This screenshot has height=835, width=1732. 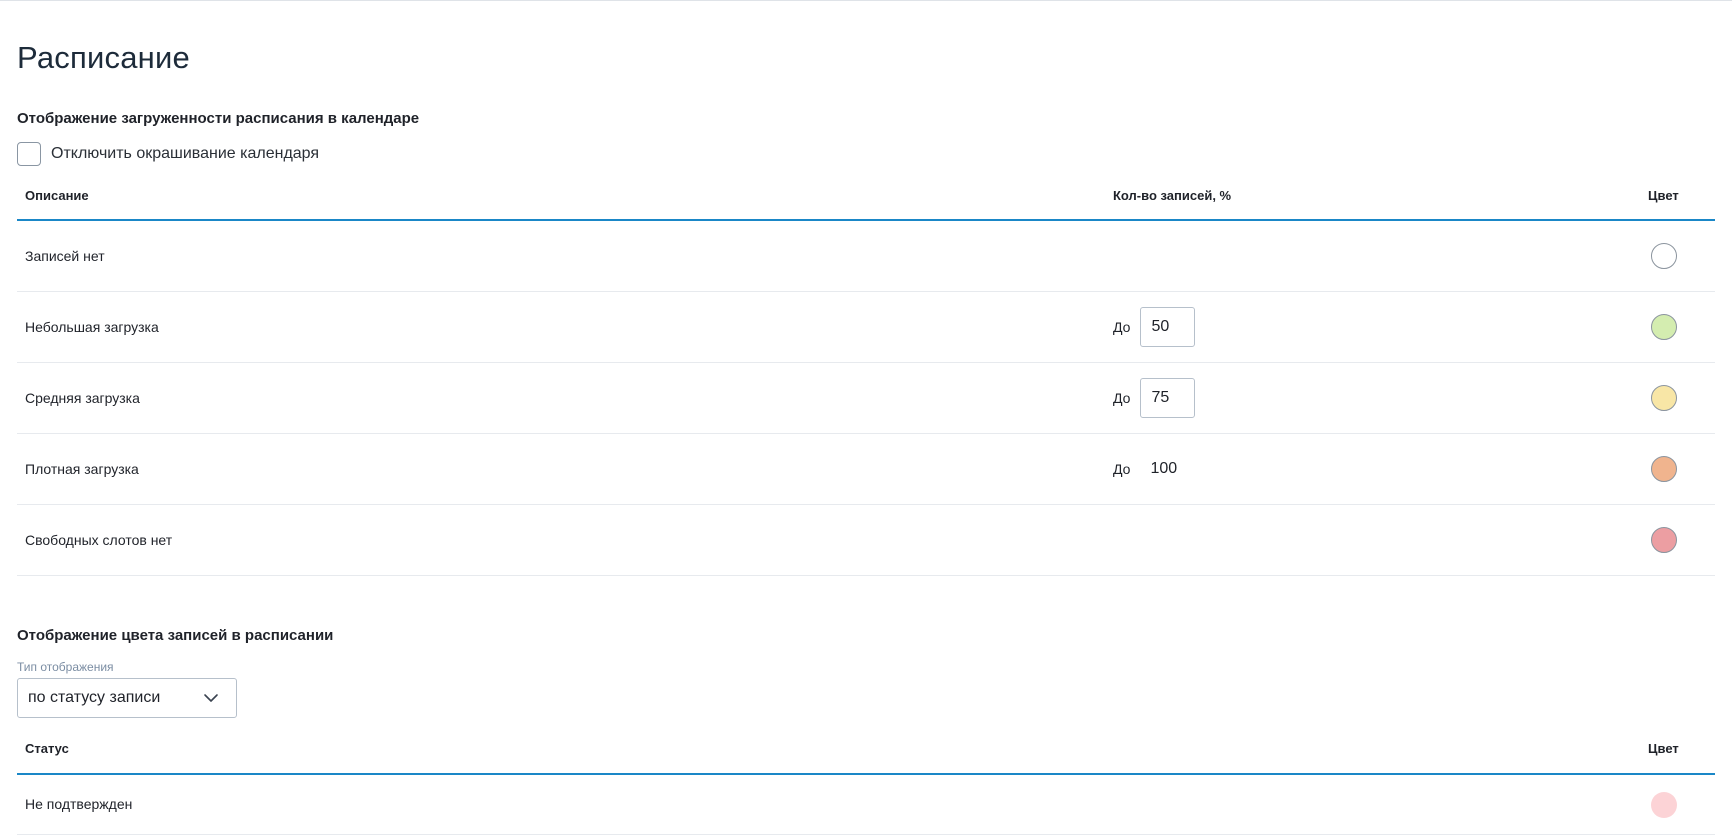 I want to click on row-status: Не подтвержден, so click(x=79, y=804).